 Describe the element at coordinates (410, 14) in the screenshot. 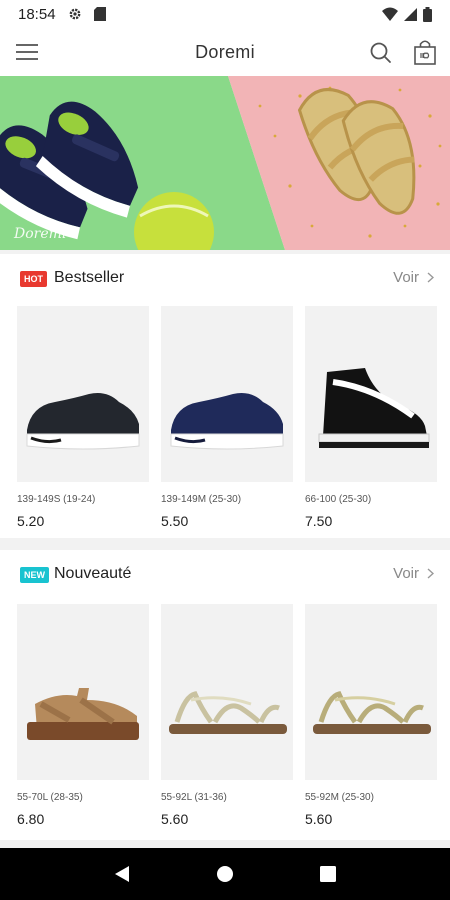

I see `signal-icon` at that location.